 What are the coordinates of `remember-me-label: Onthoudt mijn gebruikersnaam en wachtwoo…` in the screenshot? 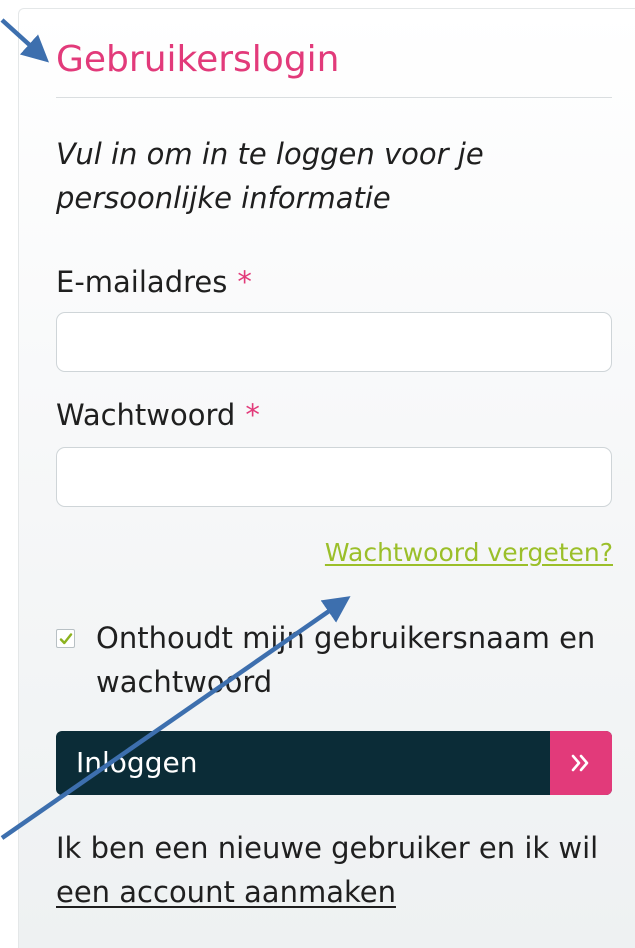 It's located at (346, 660).